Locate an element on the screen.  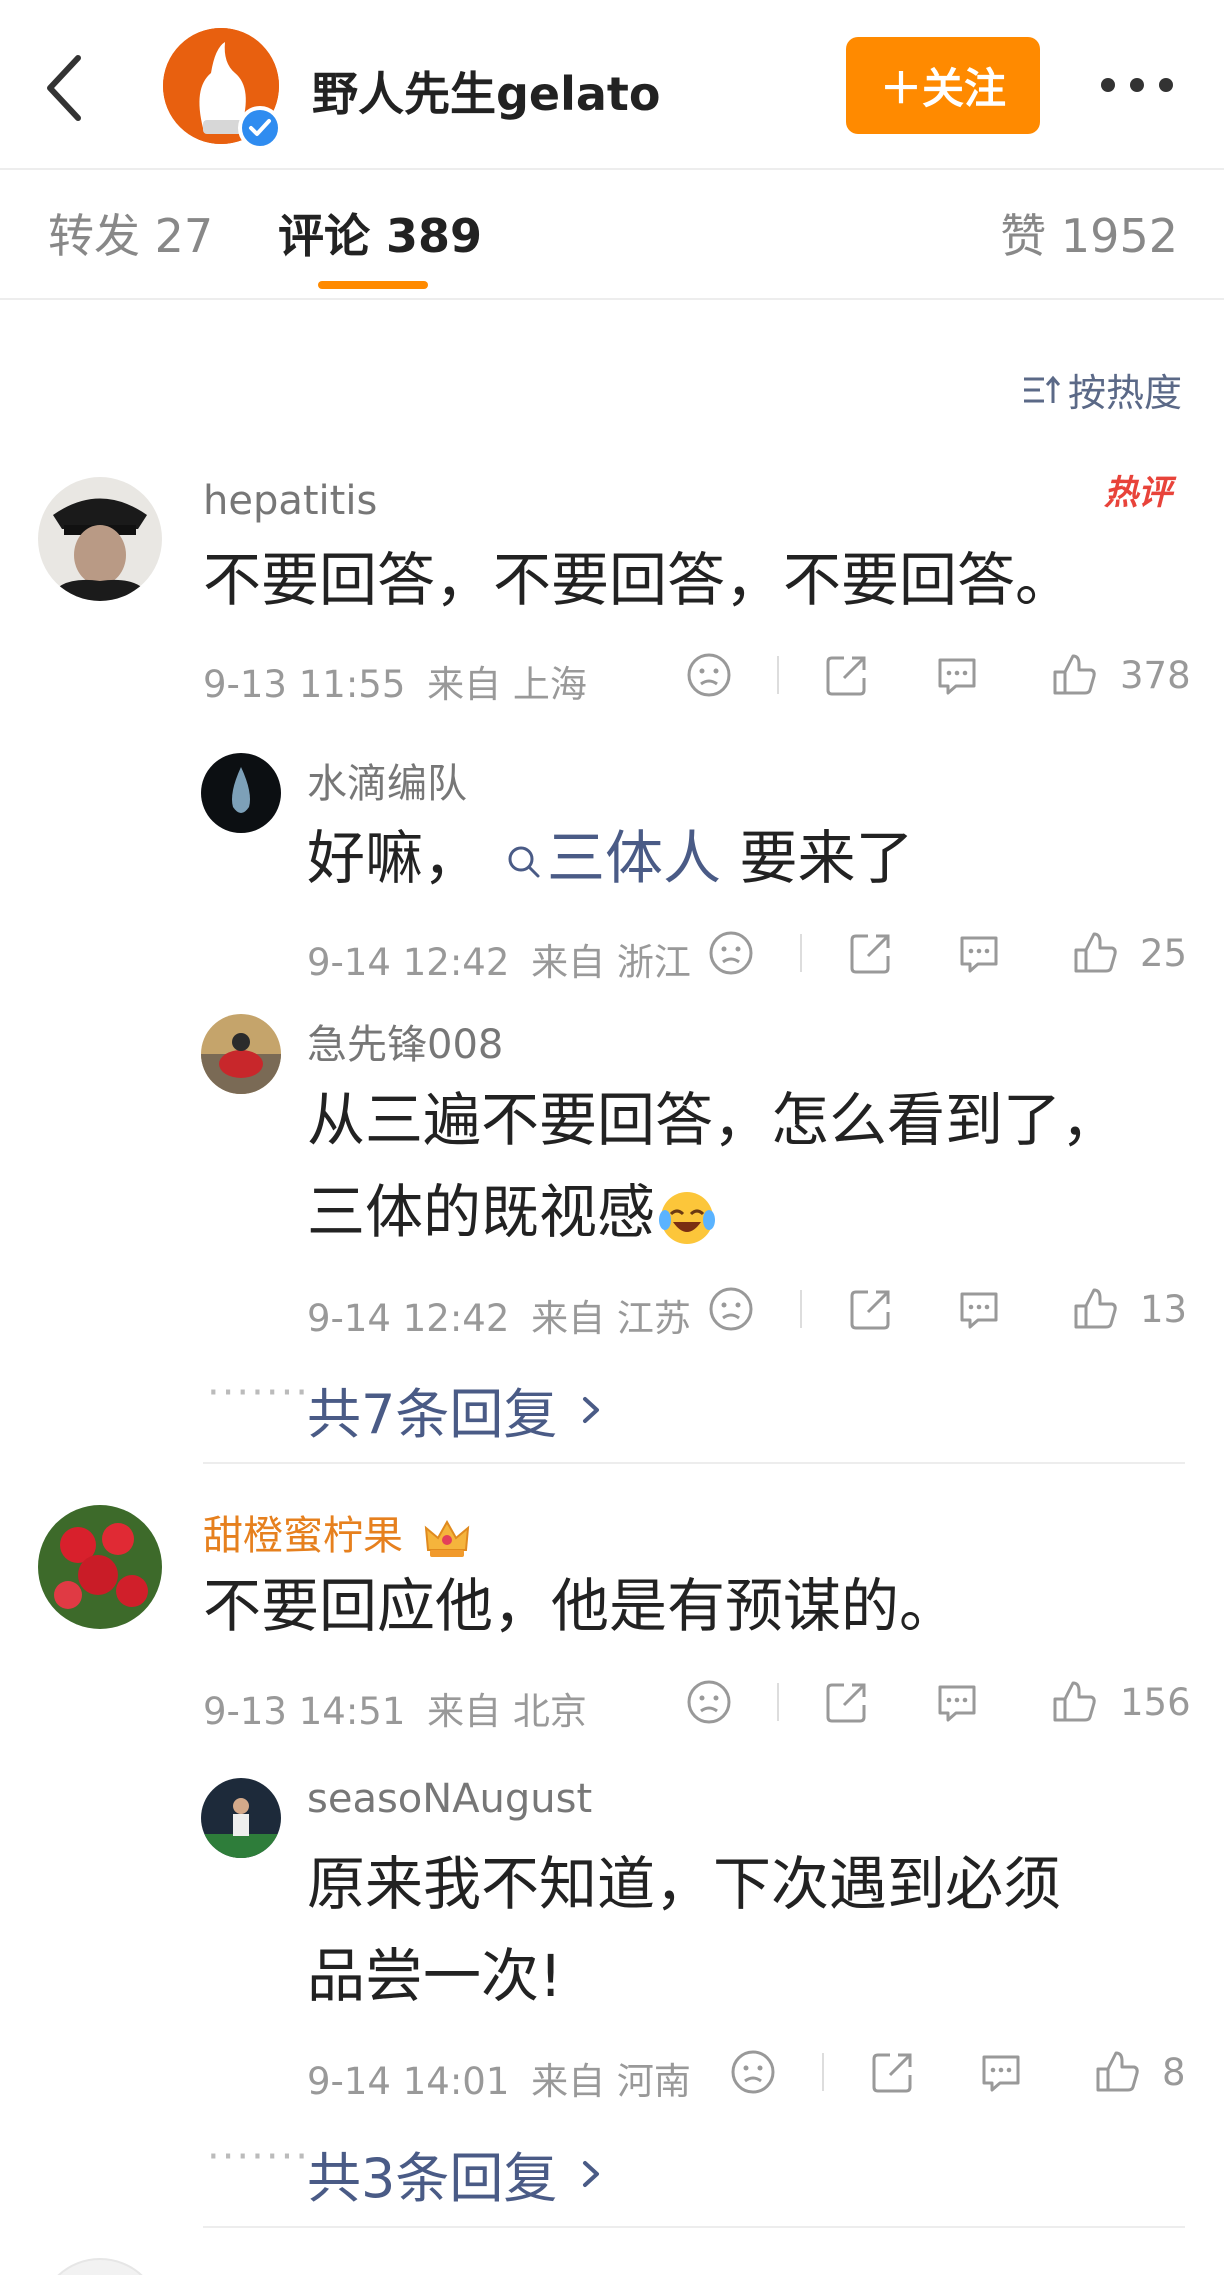
comment-meta: 9-13 11:55 来自 上海 is located at coordinates (395, 681).